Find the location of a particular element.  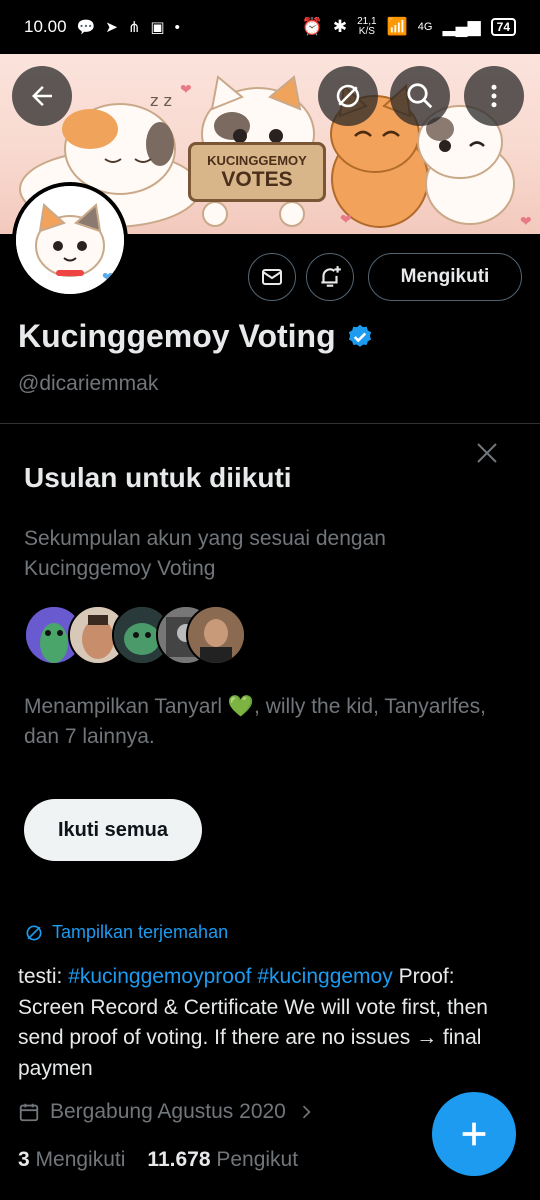

bell-plus-icon is located at coordinates (331, 276).